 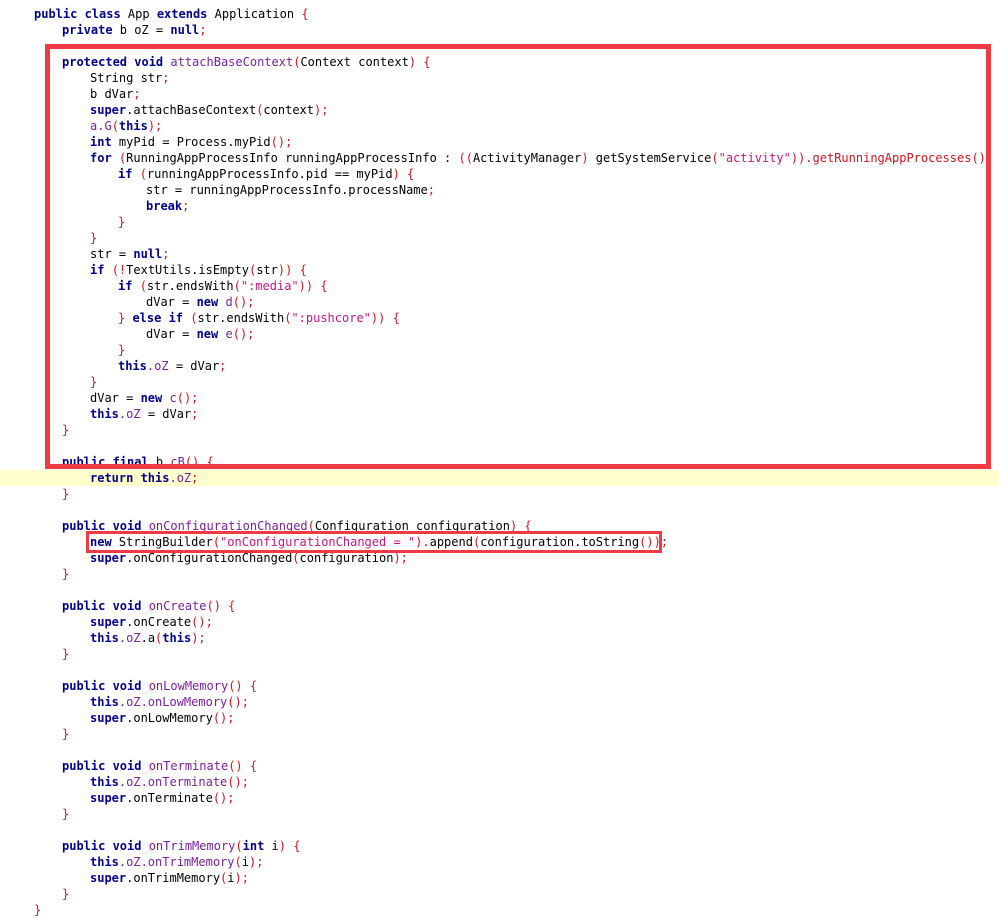 What do you see at coordinates (269, 174) in the screenshot?
I see `code-token: runningAppProcessInfo.pid == myPid` at bounding box center [269, 174].